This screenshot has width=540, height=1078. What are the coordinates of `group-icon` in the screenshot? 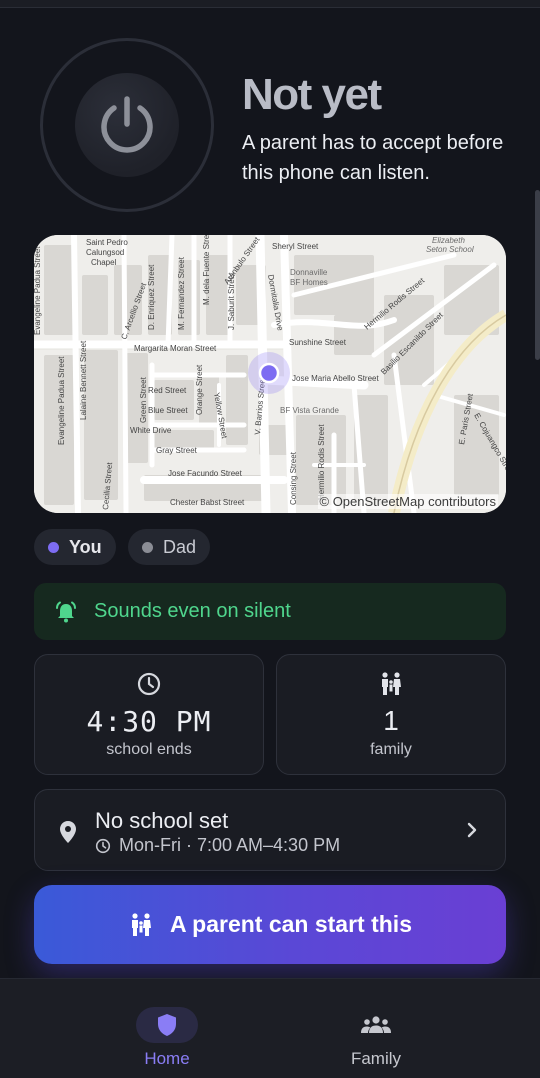 It's located at (376, 1024).